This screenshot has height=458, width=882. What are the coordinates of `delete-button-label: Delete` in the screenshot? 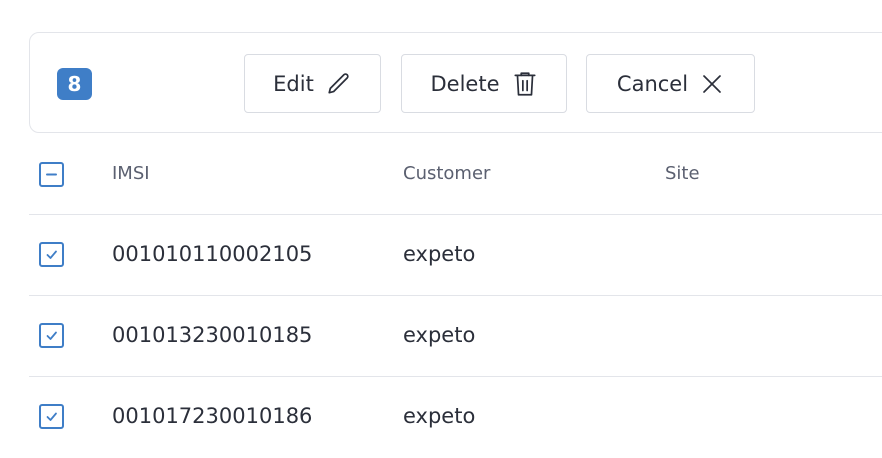 It's located at (465, 83).